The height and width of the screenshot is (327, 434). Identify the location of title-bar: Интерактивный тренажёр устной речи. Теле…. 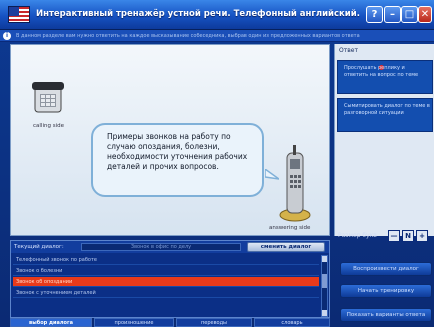
(217, 15).